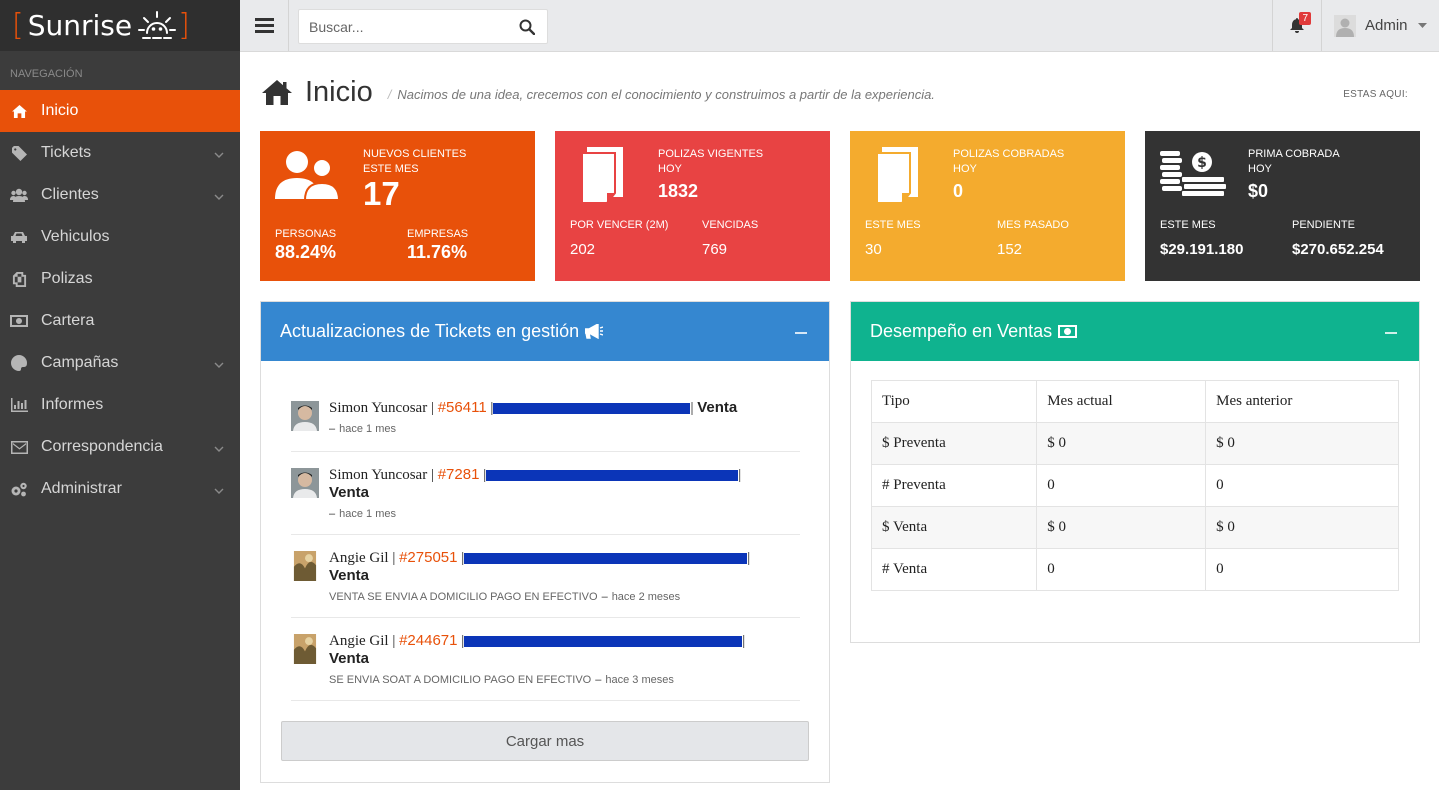 The height and width of the screenshot is (790, 1439). What do you see at coordinates (75, 236) in the screenshot?
I see `sidebar-item-label: Vehiculos` at bounding box center [75, 236].